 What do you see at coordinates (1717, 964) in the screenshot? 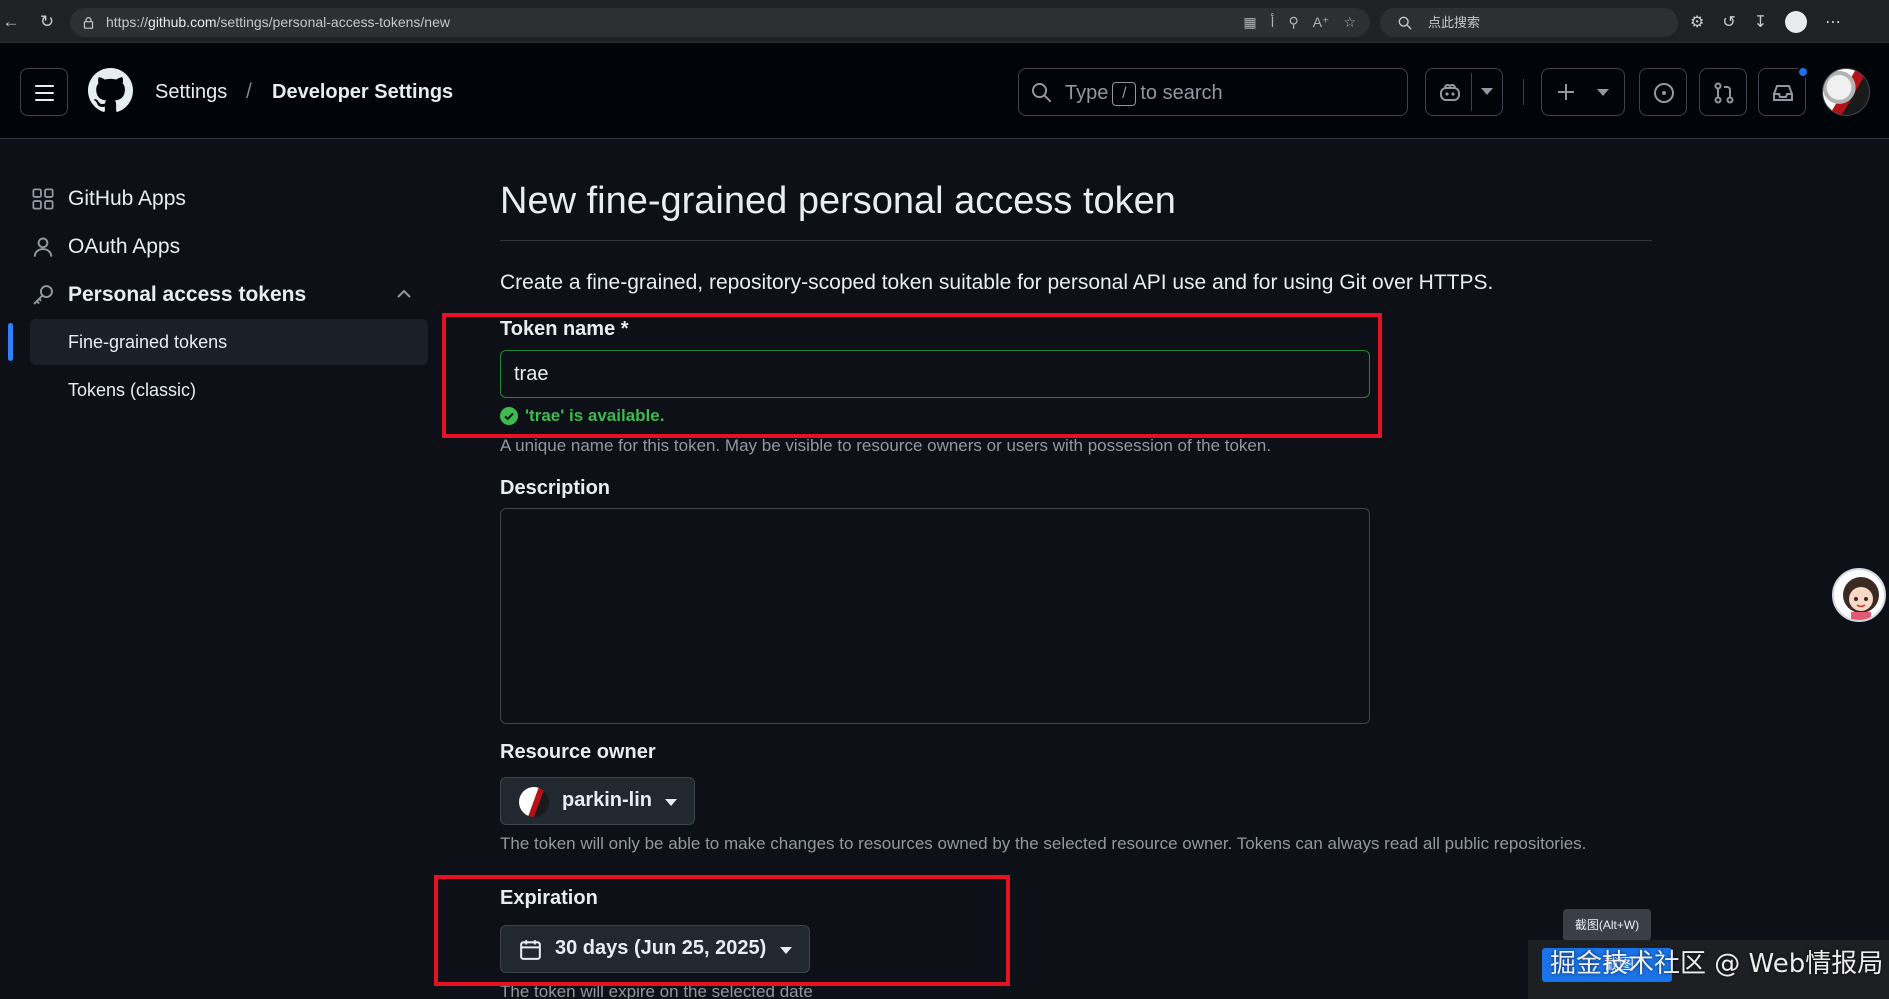
I see `watermark: 掘金技术社区 @ Web情报局` at bounding box center [1717, 964].